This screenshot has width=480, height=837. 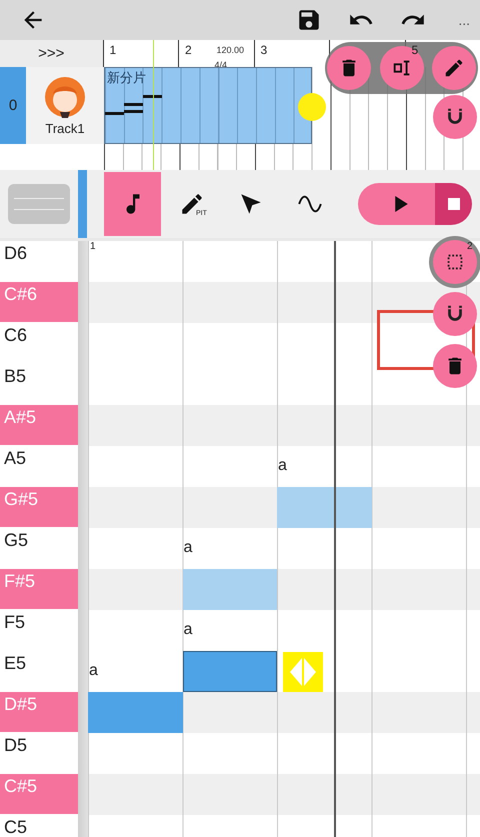 What do you see at coordinates (113, 50) in the screenshot?
I see `measure-number: 1` at bounding box center [113, 50].